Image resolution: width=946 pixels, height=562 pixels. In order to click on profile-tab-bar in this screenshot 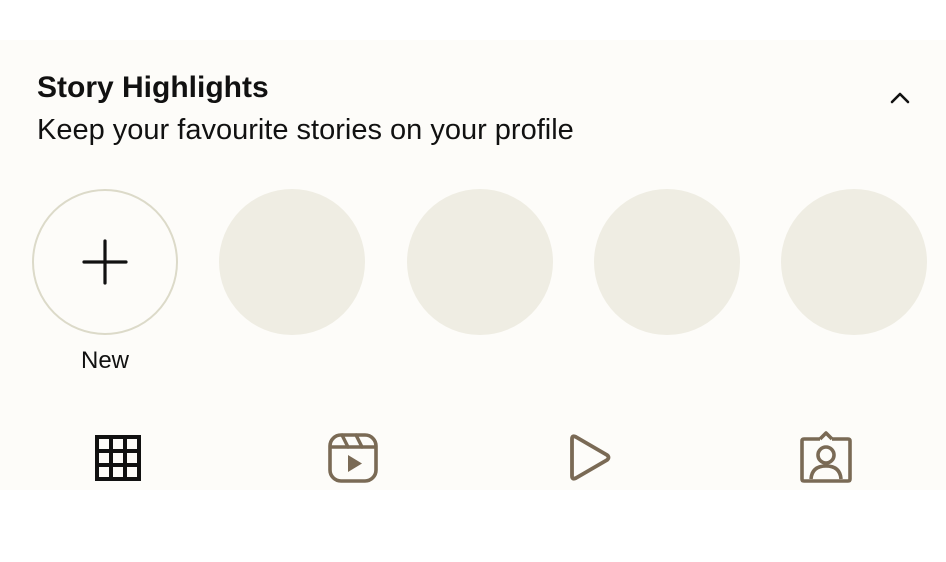, I will do `click(473, 458)`.